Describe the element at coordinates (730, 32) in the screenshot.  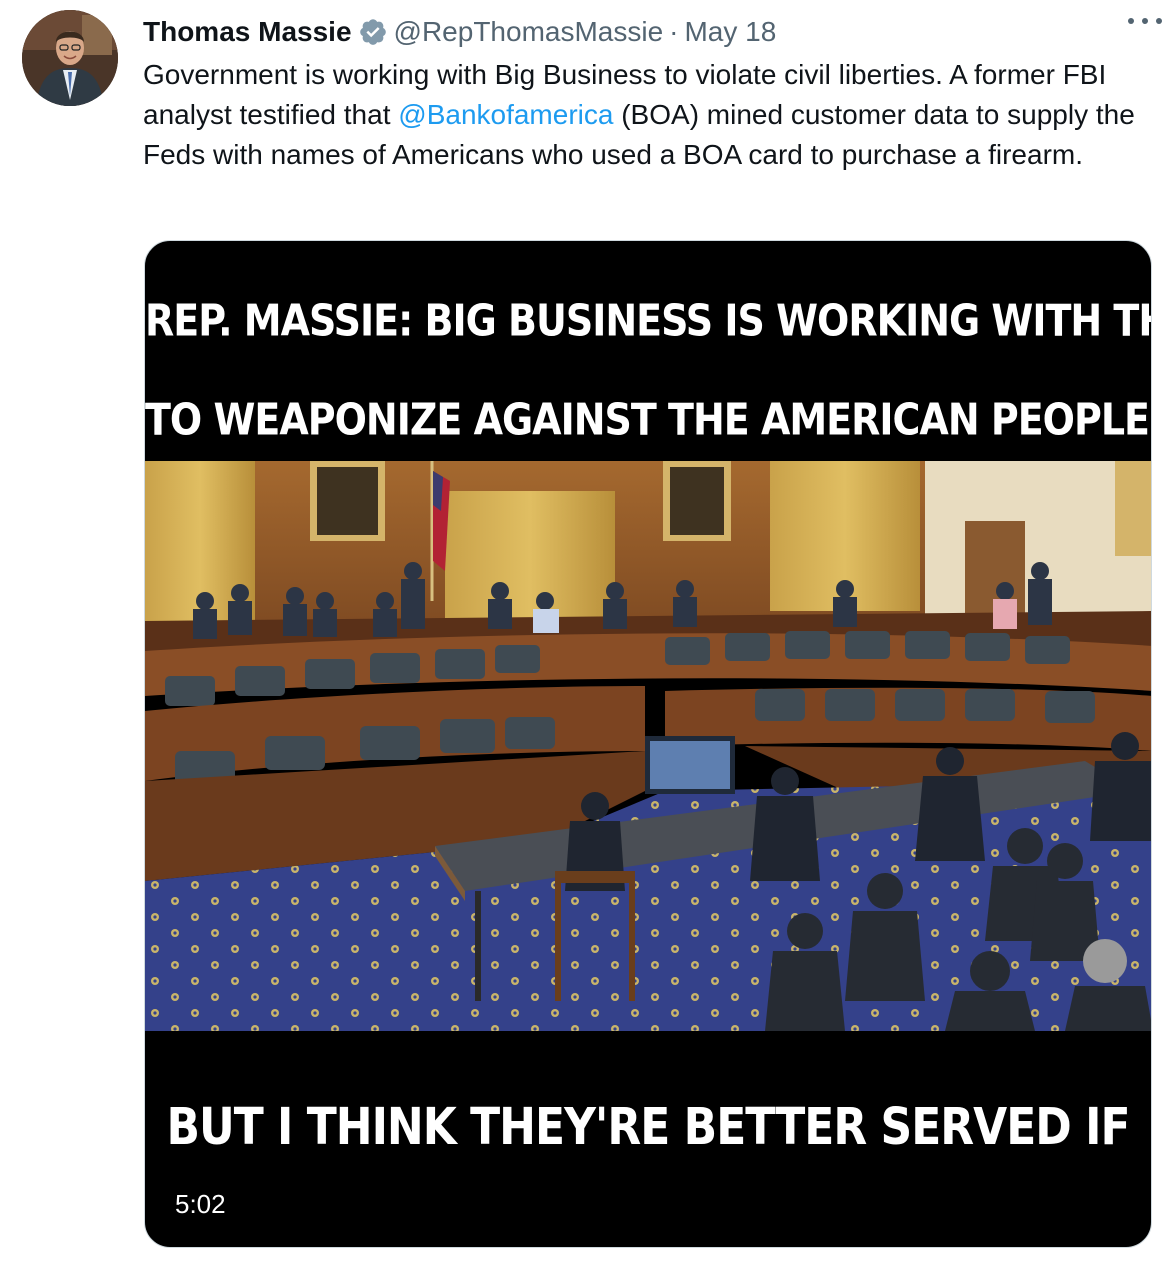
I see `tweet-date: May 18` at that location.